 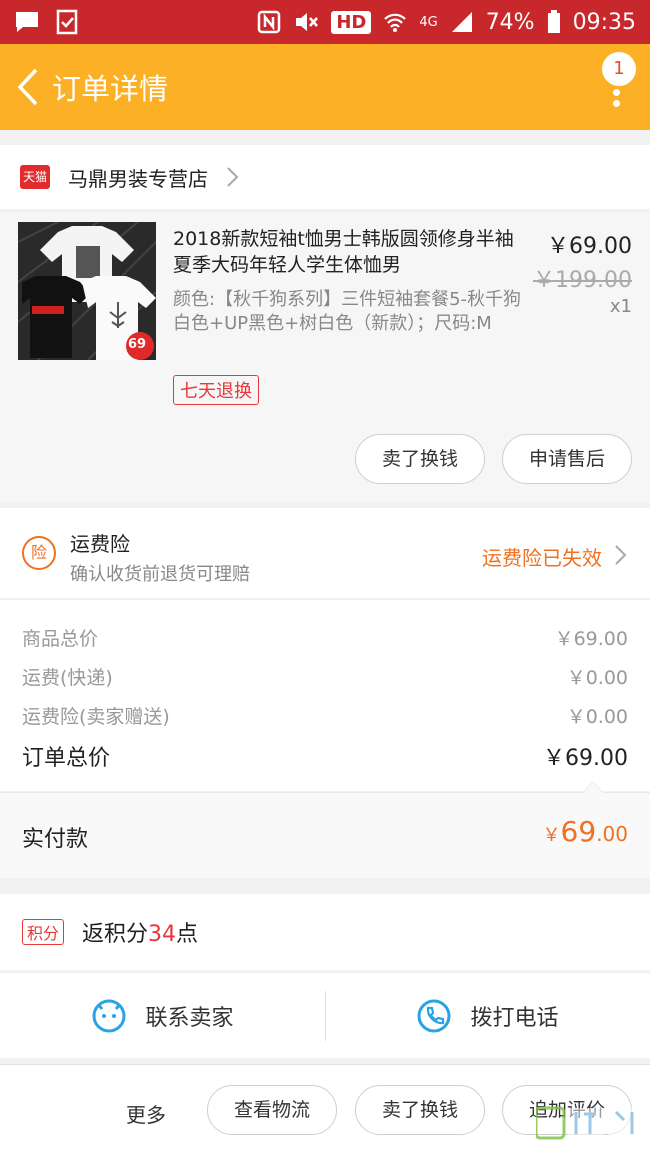 I want to click on chevron-left-icon, so click(x=27, y=87).